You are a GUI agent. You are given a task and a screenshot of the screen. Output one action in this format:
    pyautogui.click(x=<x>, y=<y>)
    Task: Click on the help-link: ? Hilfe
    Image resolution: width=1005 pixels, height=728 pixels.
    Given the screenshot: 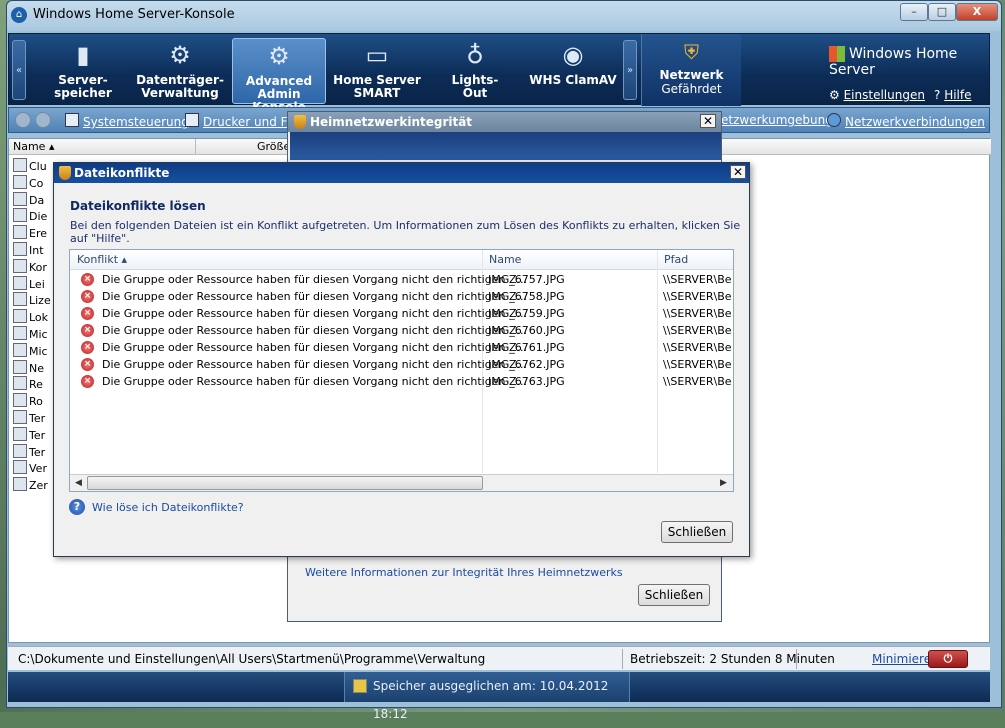 What is the action you would take?
    pyautogui.click(x=953, y=95)
    